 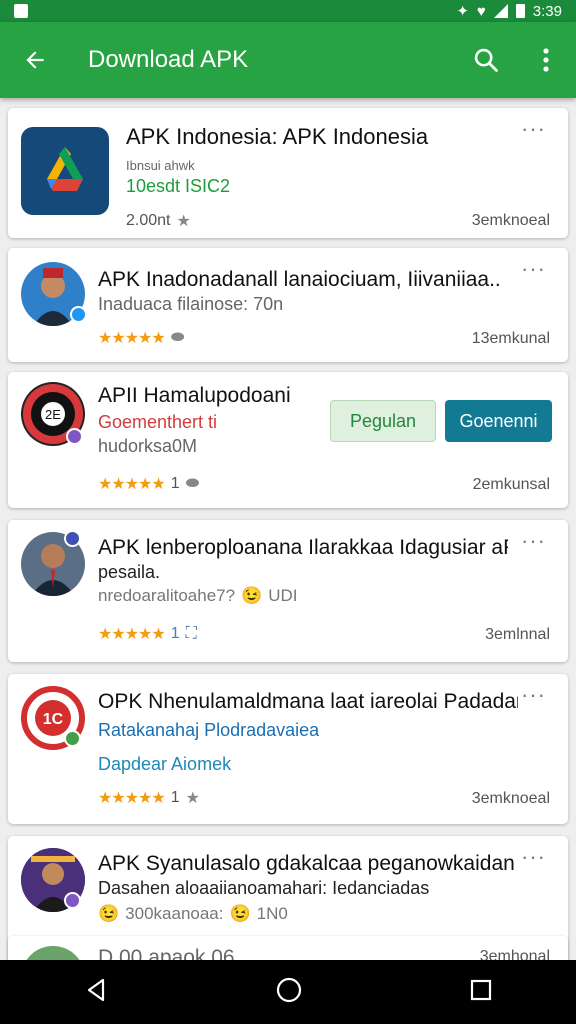 I want to click on nav-recents-button, so click(x=481, y=992).